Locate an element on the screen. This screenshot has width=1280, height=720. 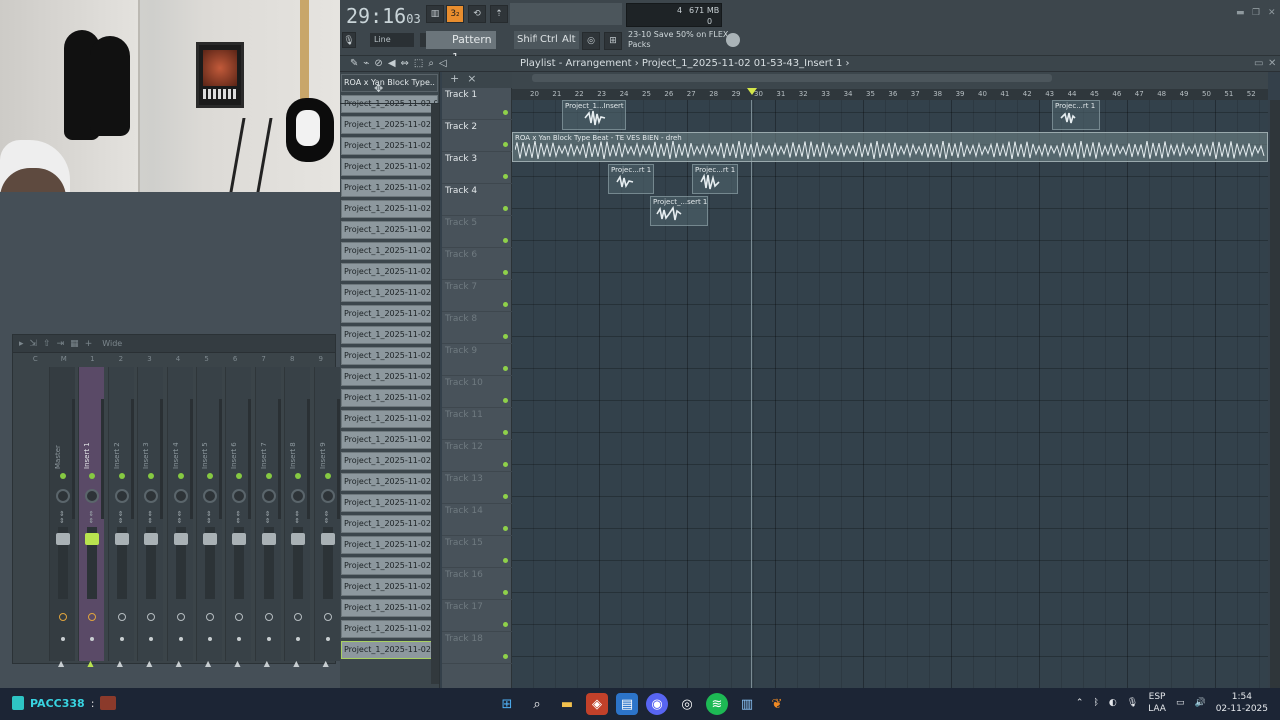
snap-select: Line is located at coordinates (392, 40).